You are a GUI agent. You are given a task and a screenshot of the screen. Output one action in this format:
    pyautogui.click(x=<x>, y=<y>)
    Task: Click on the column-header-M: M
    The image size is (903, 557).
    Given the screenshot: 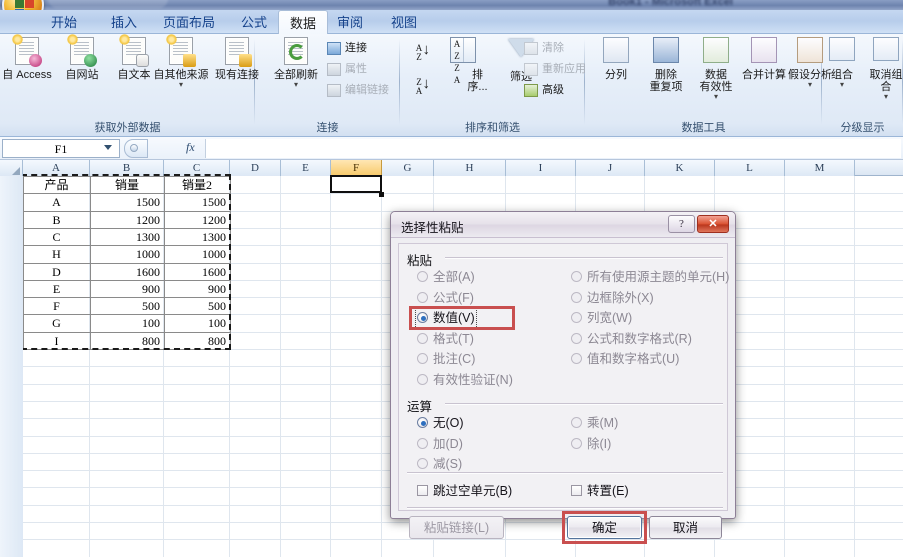 What is the action you would take?
    pyautogui.click(x=820, y=168)
    